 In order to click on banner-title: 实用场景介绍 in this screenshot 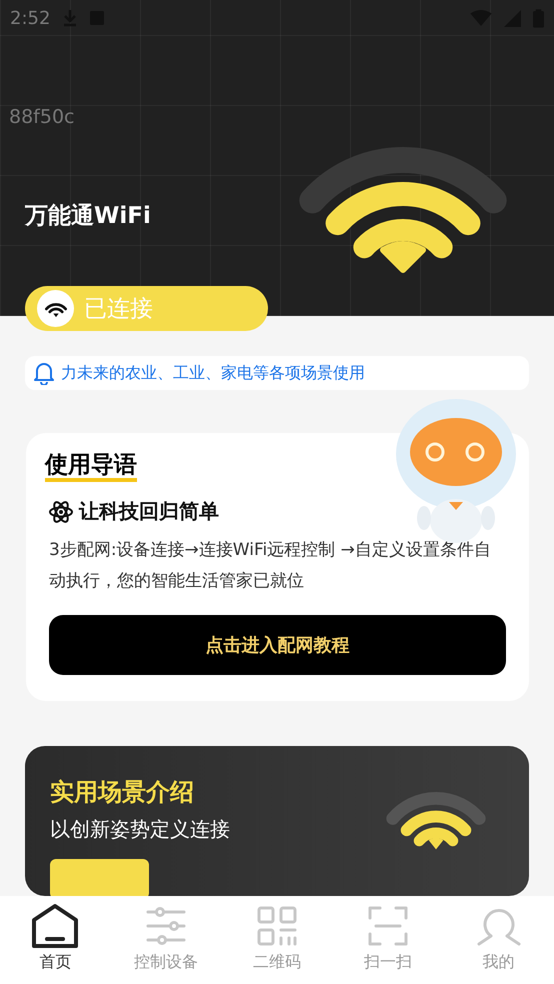, I will do `click(122, 792)`.